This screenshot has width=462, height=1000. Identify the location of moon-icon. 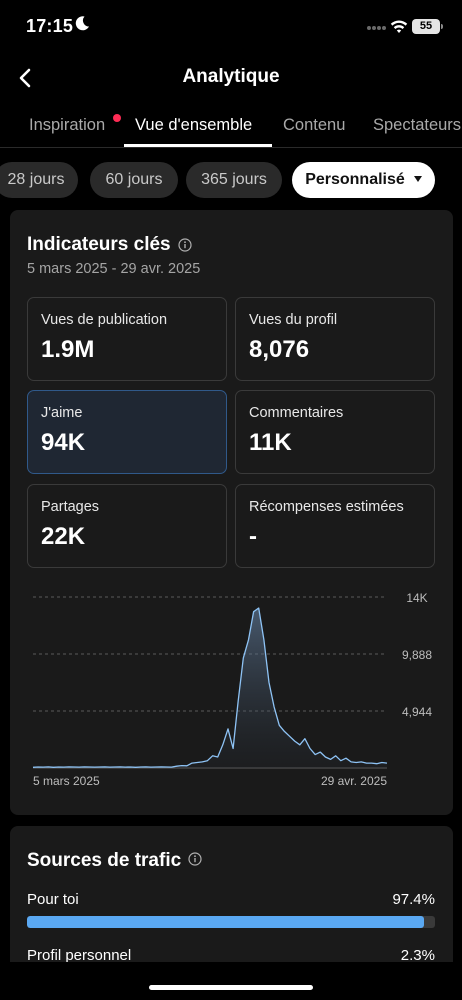
(82, 23).